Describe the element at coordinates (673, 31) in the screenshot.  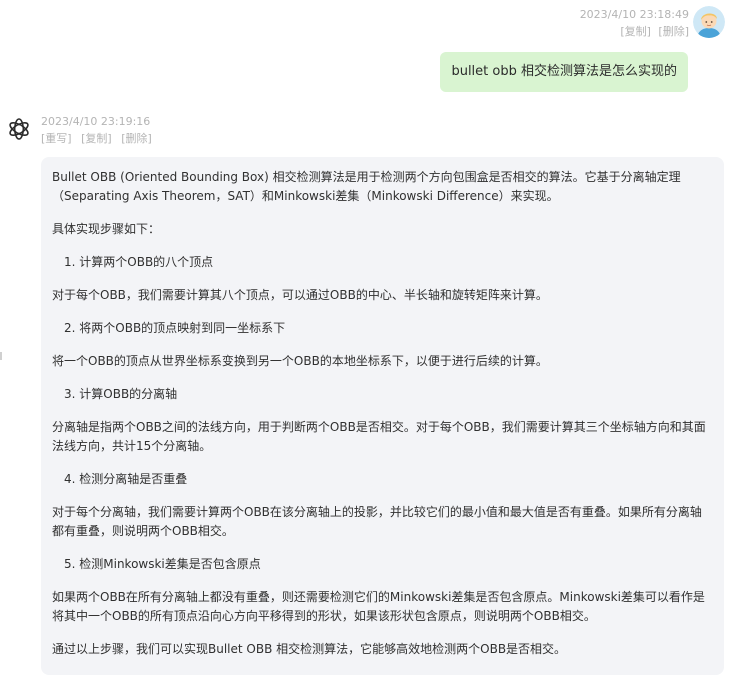
I see `user-delete-button: [删除]` at that location.